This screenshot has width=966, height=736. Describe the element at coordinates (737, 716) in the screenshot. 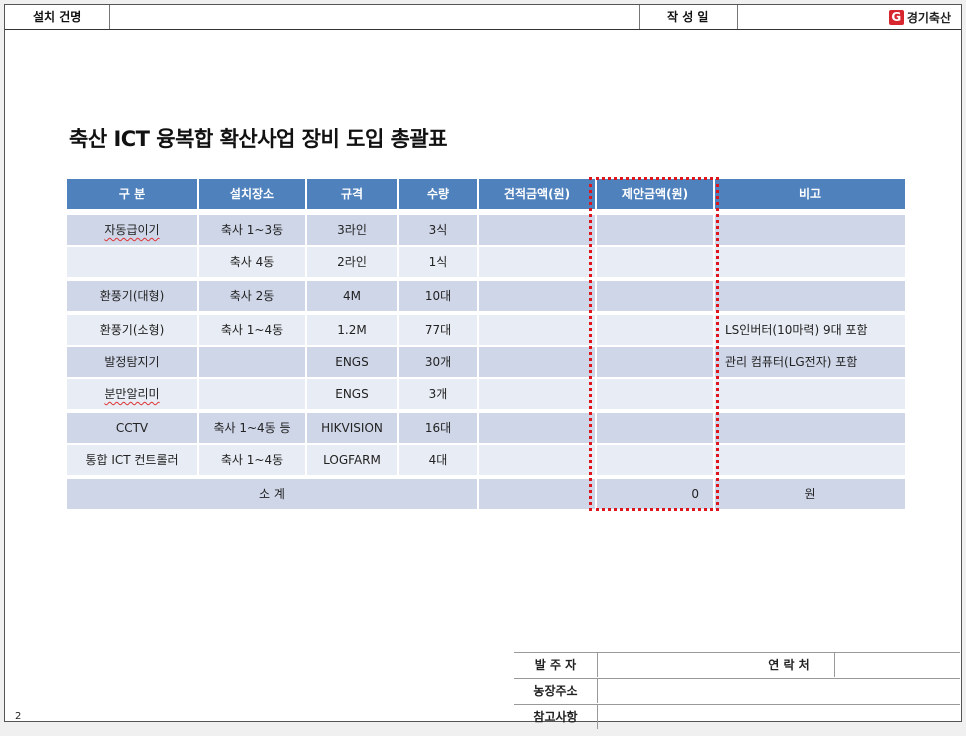

I see `footer-row: 참고사항` at that location.